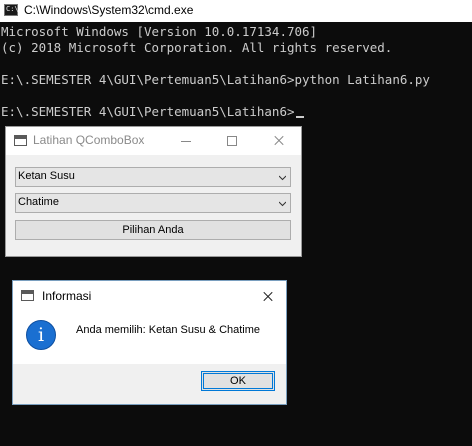 Image resolution: width=472 pixels, height=446 pixels. What do you see at coordinates (11, 10) in the screenshot?
I see `cmd-icon: C:\` at bounding box center [11, 10].